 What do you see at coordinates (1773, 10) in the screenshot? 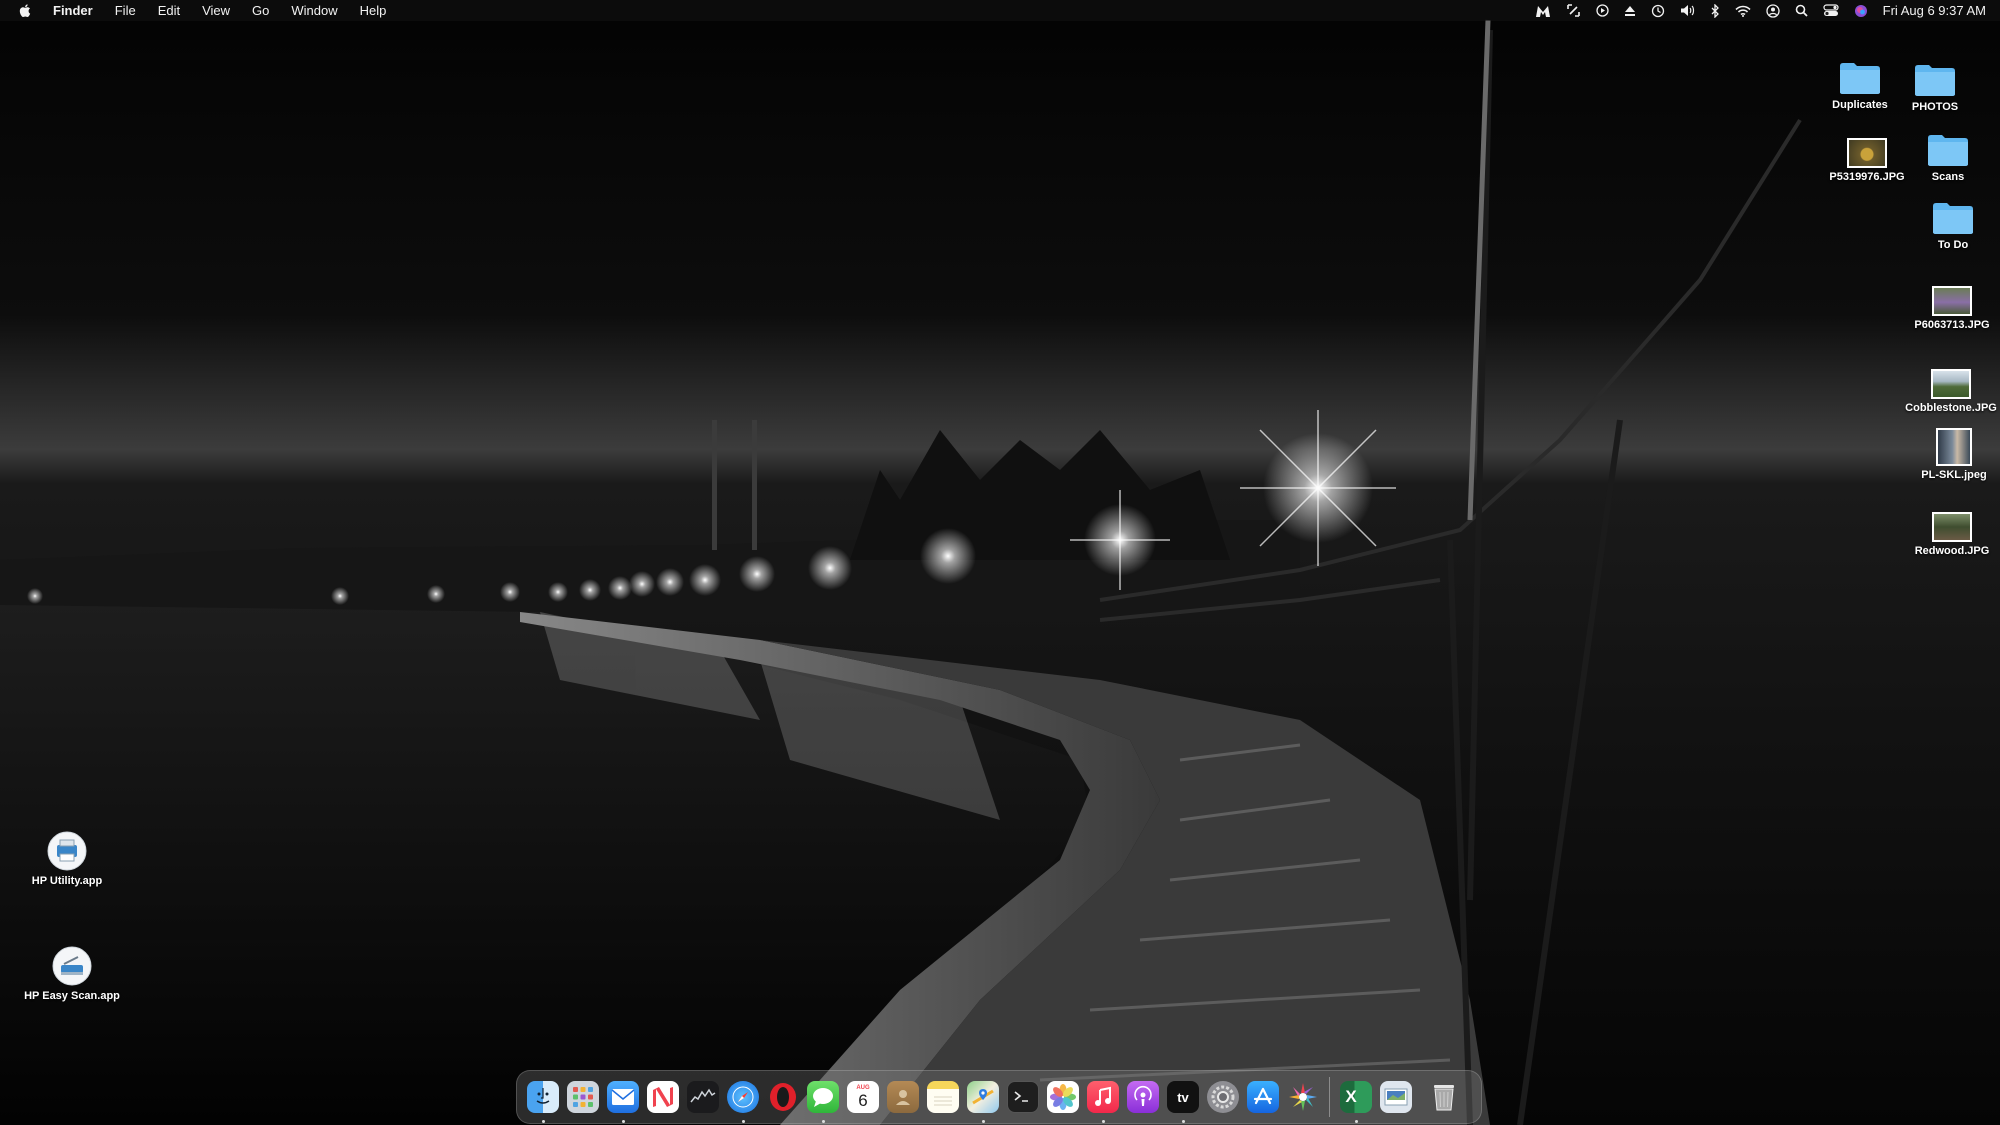
I see `user-icon` at bounding box center [1773, 10].